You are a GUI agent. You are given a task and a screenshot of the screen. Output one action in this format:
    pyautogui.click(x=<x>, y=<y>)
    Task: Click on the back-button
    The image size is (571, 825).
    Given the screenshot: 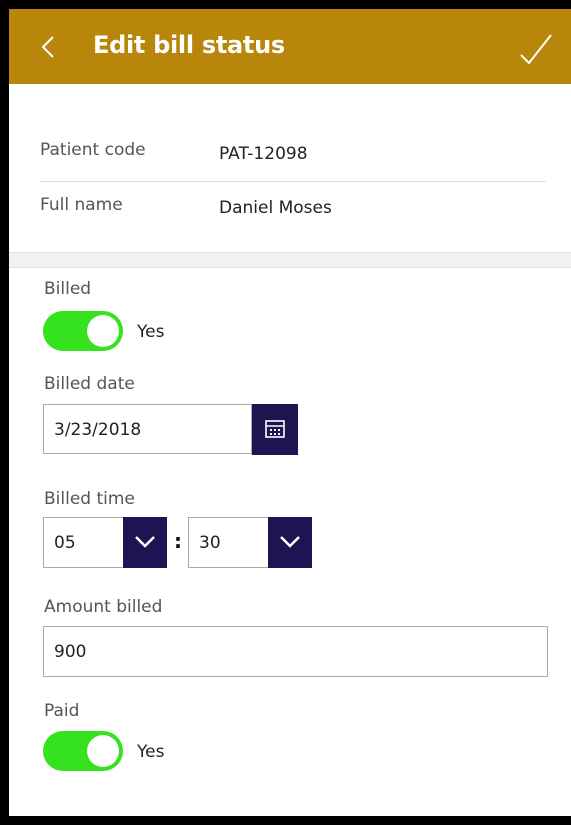 What is the action you would take?
    pyautogui.click(x=50, y=47)
    